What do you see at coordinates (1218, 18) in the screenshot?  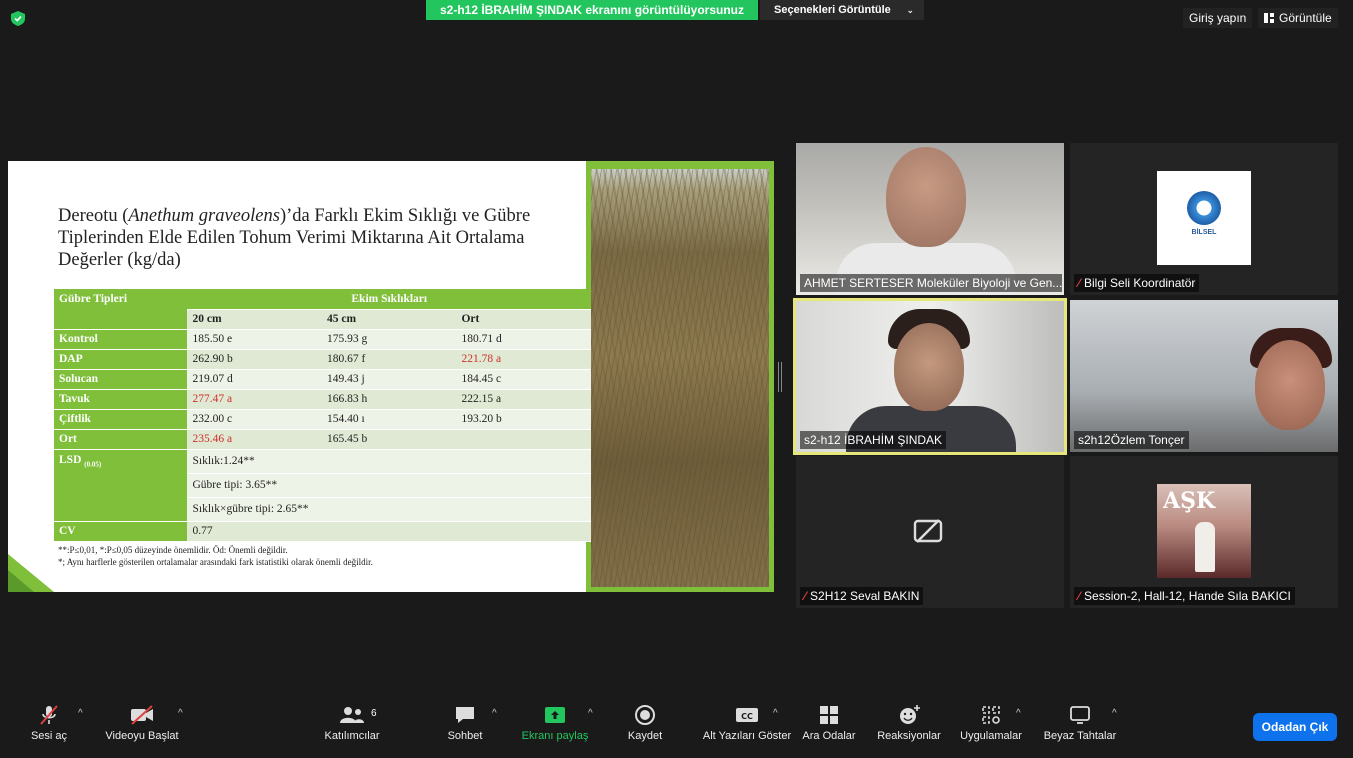 I see `login-button: Giriş yapın` at bounding box center [1218, 18].